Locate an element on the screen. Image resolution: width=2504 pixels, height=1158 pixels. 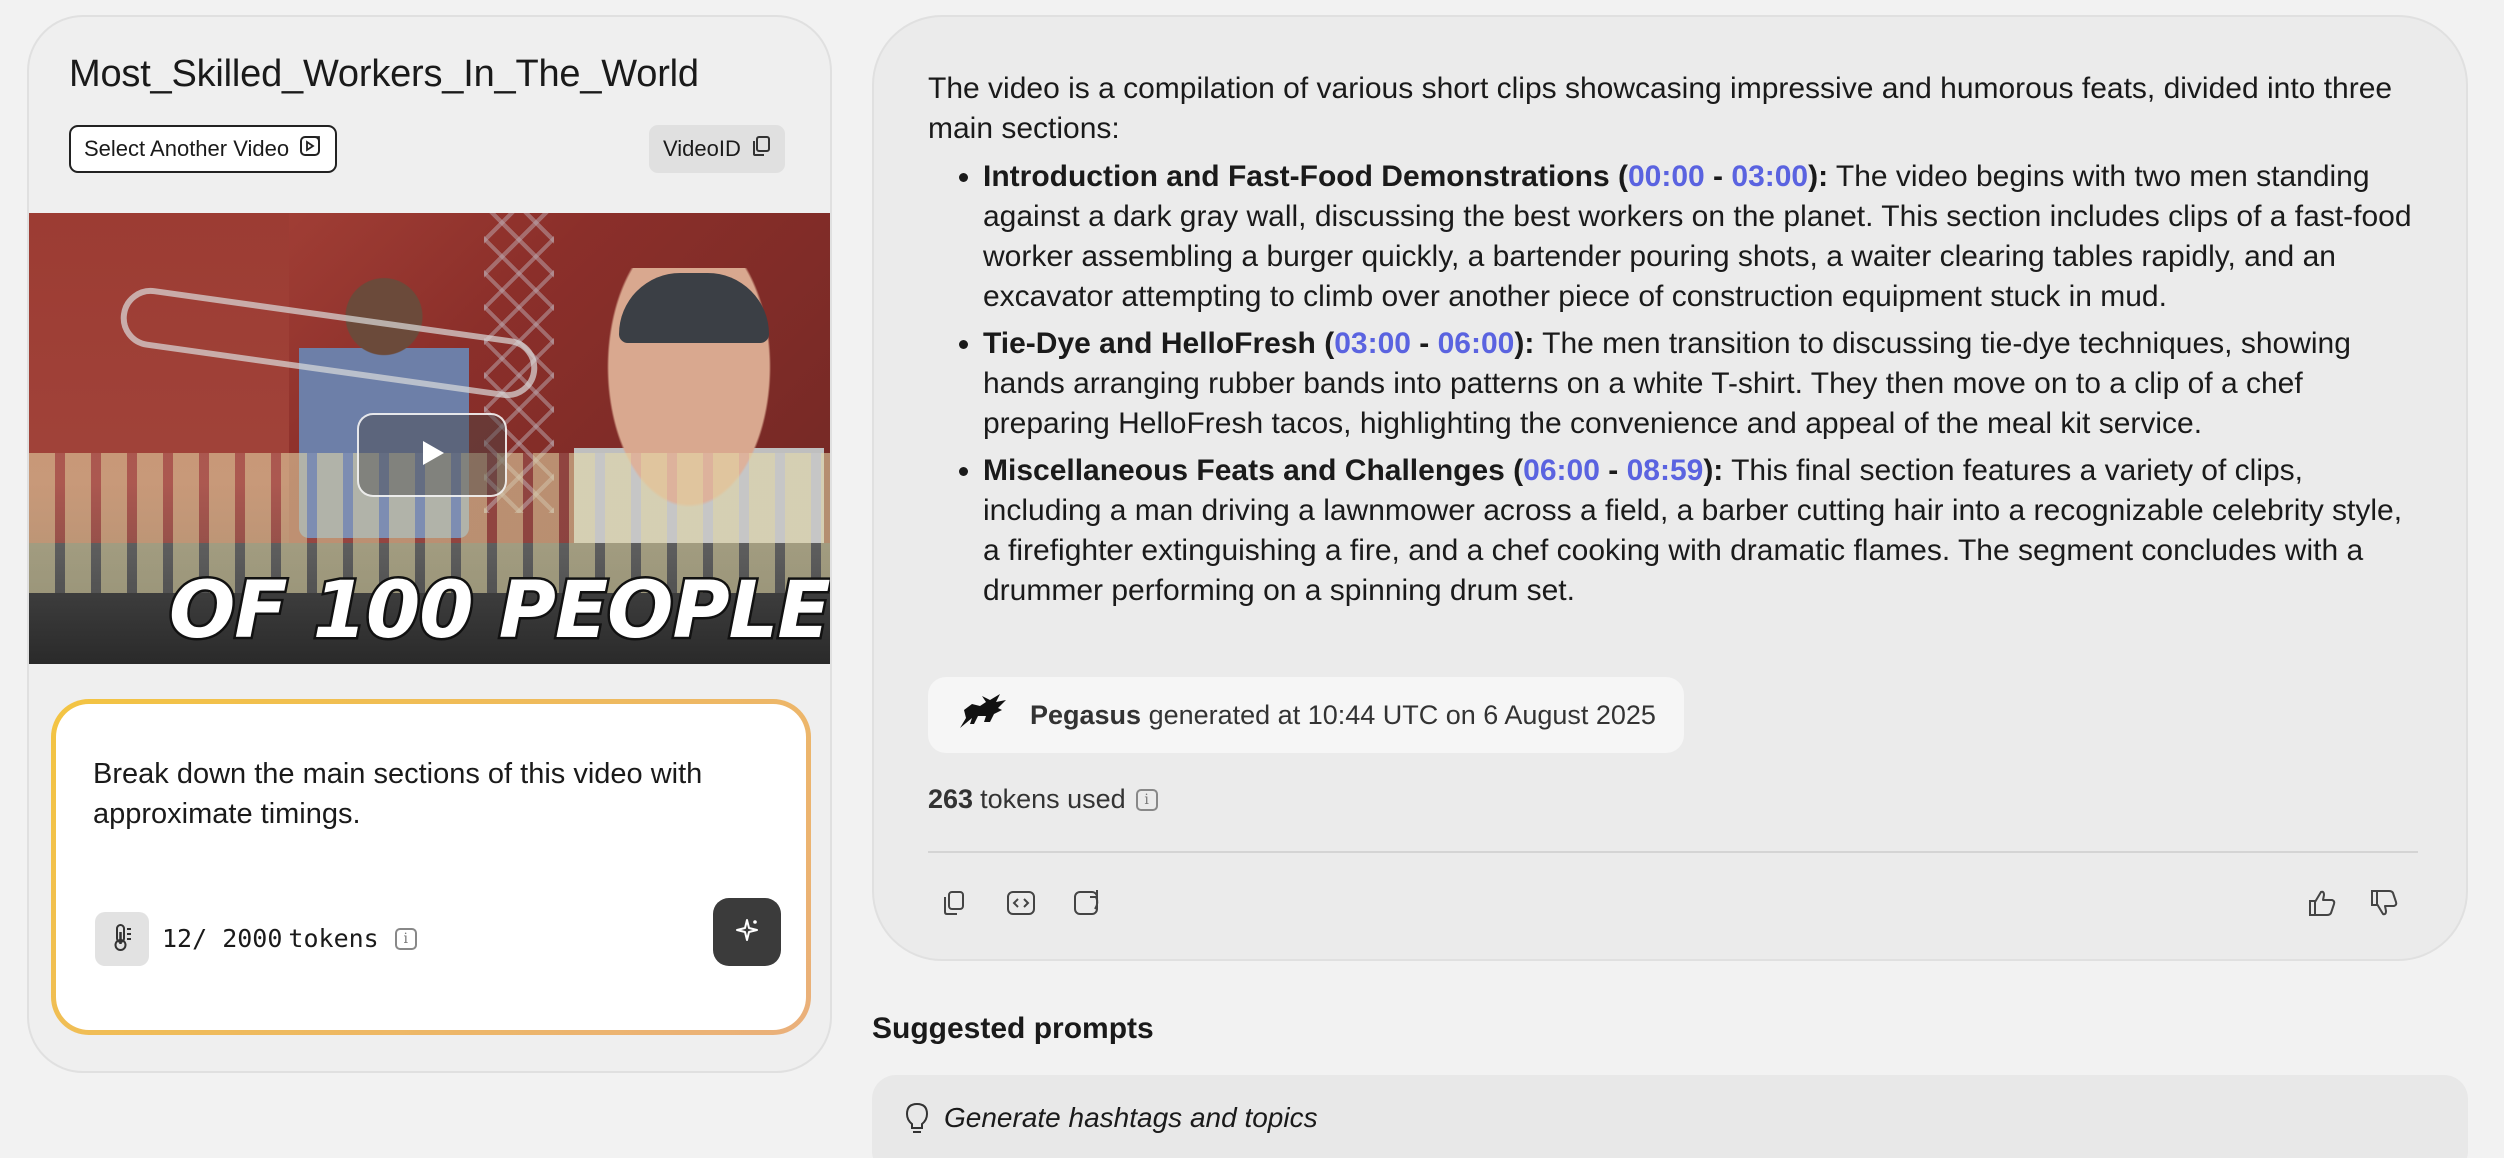
thumbs-down-icon is located at coordinates (2384, 903).